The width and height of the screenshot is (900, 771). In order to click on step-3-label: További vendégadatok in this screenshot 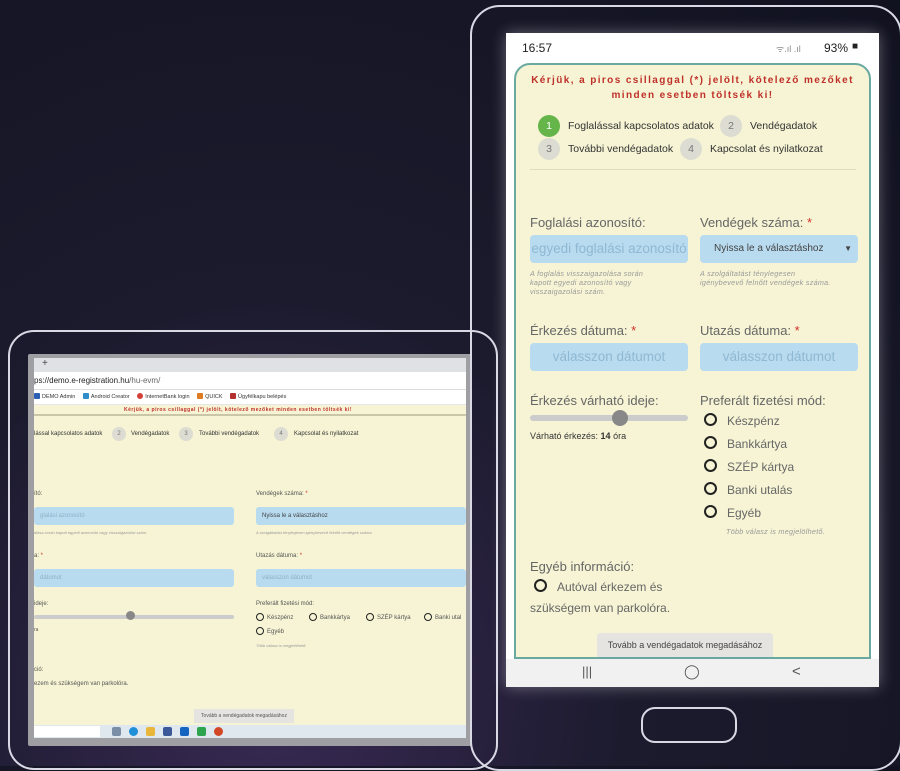, I will do `click(229, 434)`.